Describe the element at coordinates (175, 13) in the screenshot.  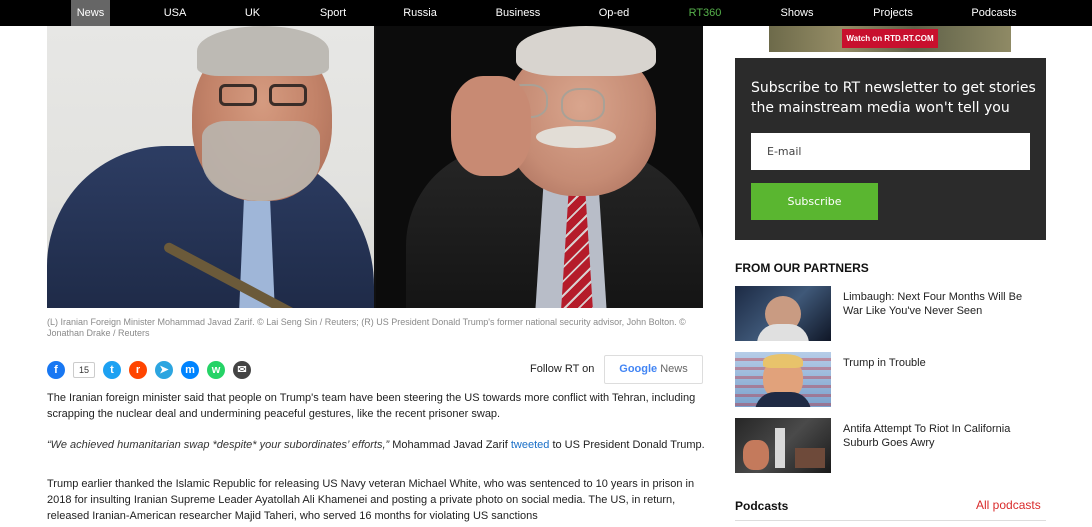
I see `nav-item-usa: USA` at that location.